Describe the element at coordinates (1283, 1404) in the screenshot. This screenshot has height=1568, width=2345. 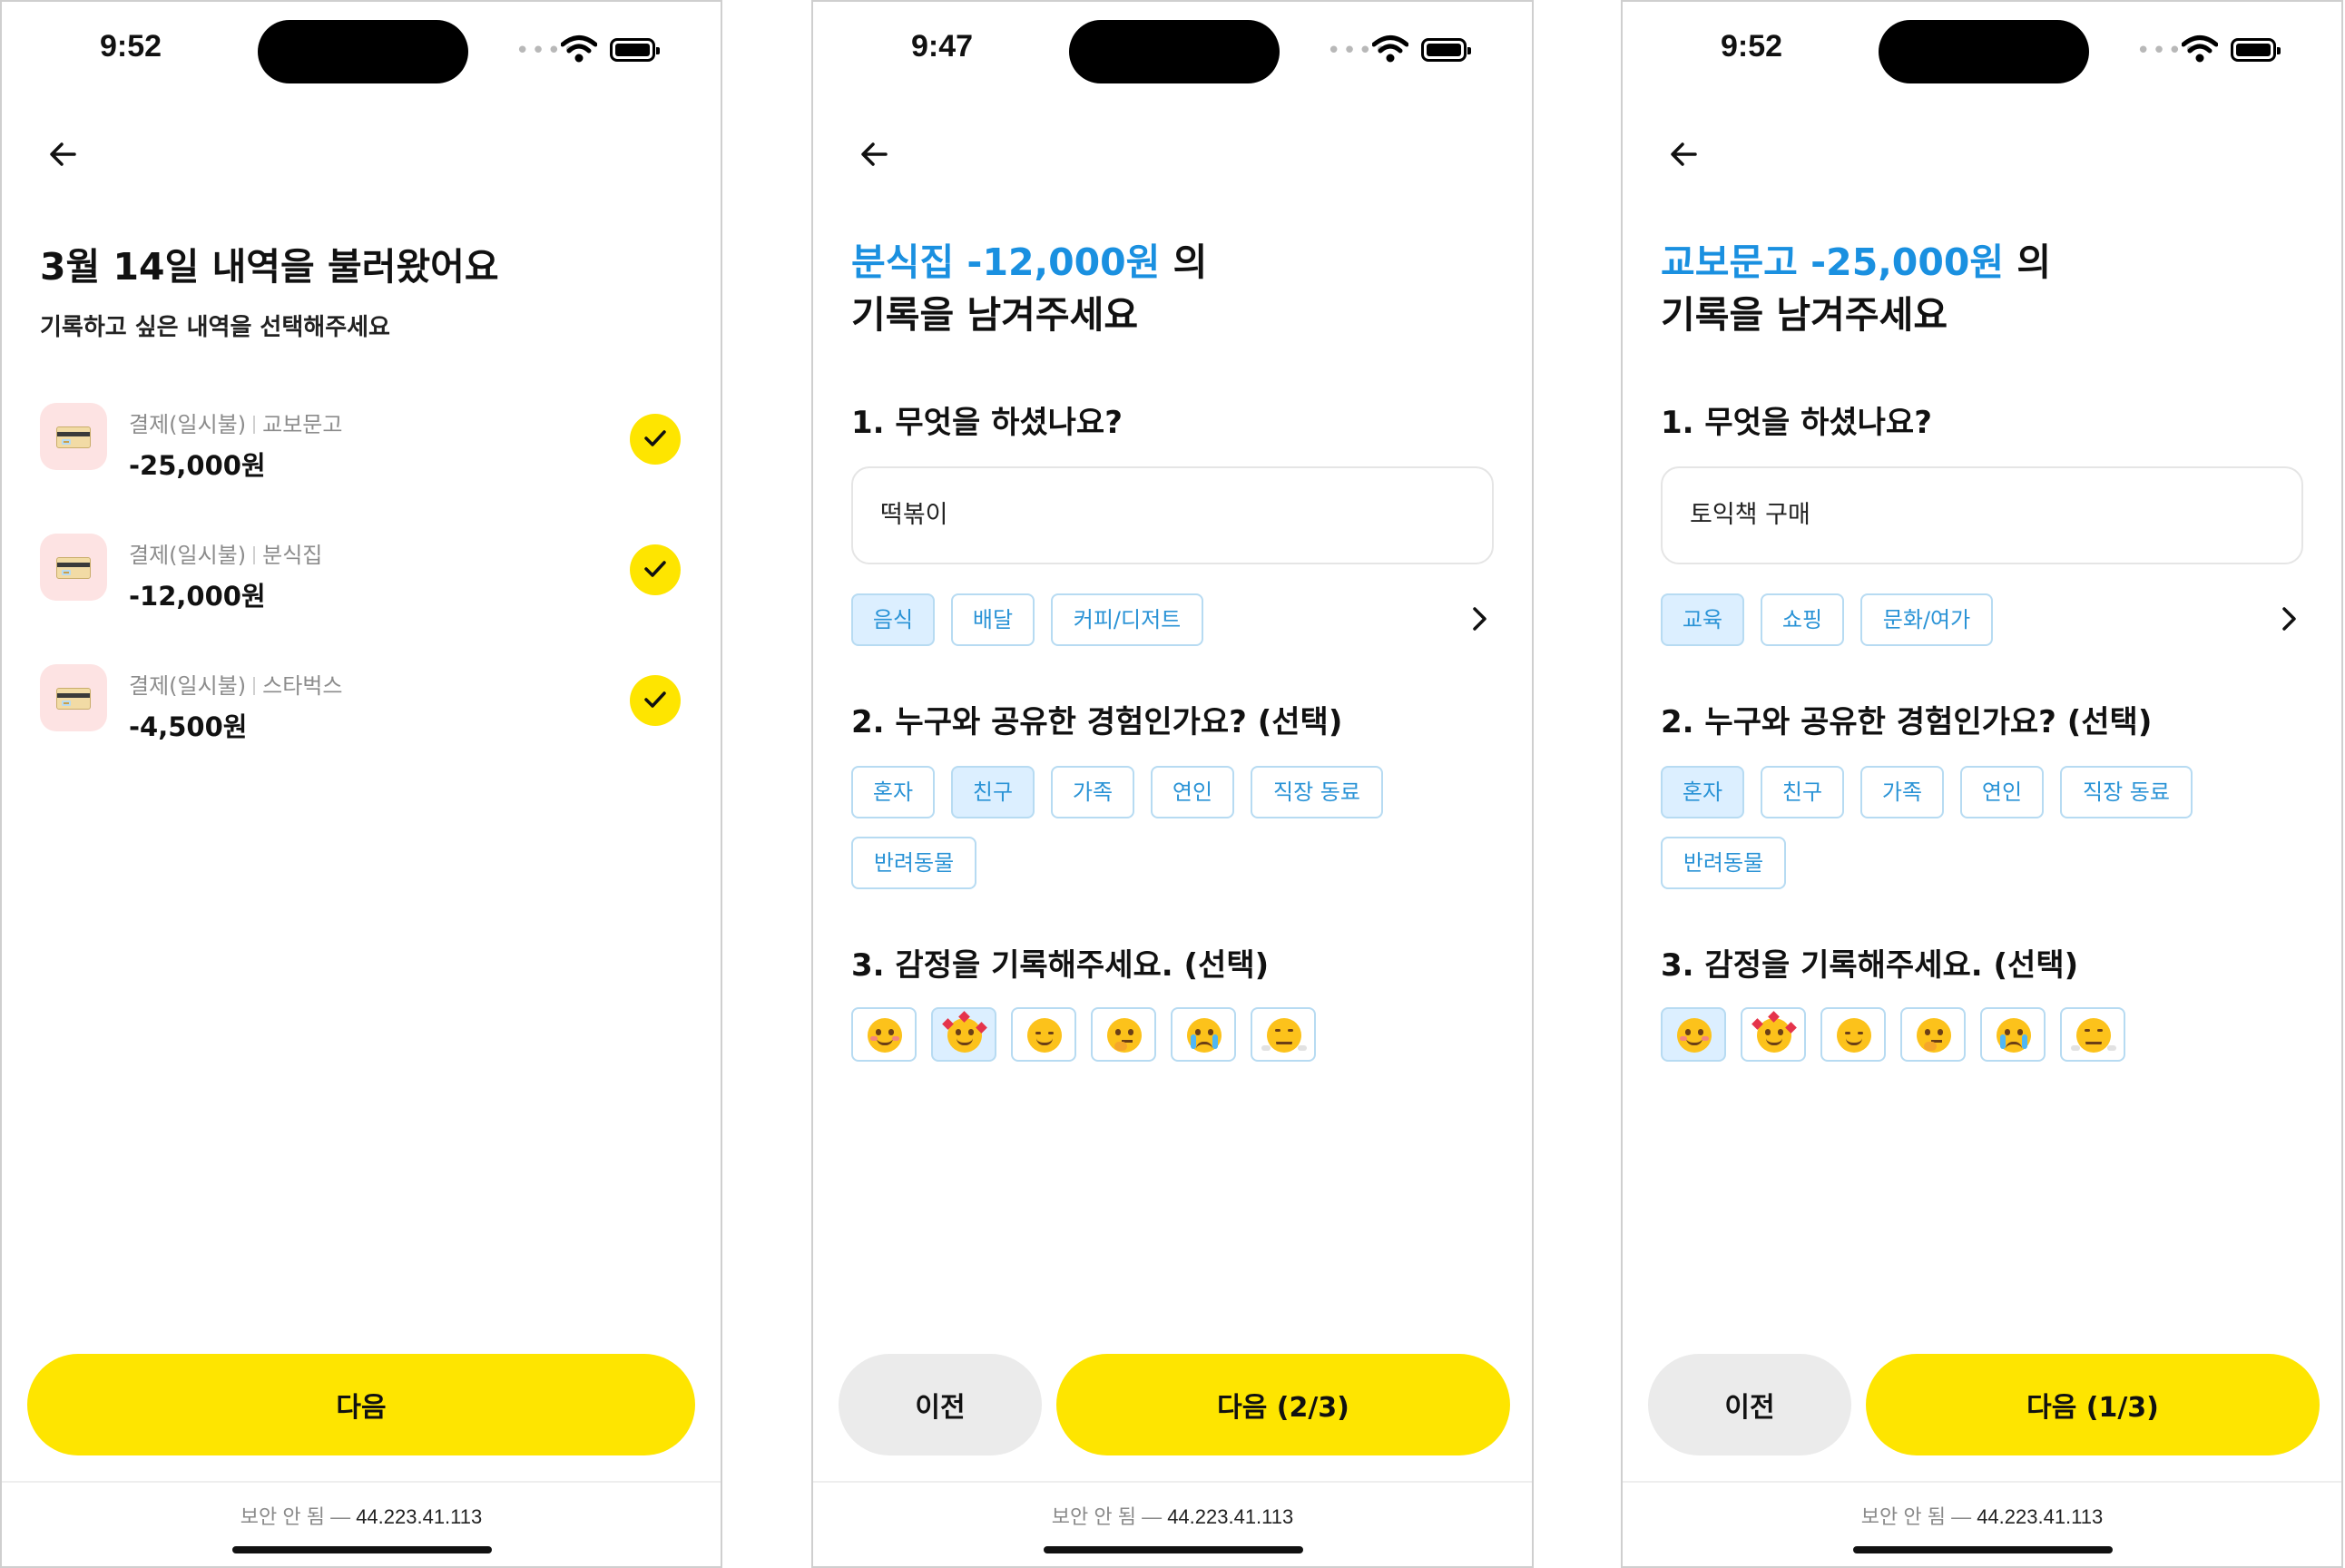
I see `next-button: 다음 (2/3)` at that location.